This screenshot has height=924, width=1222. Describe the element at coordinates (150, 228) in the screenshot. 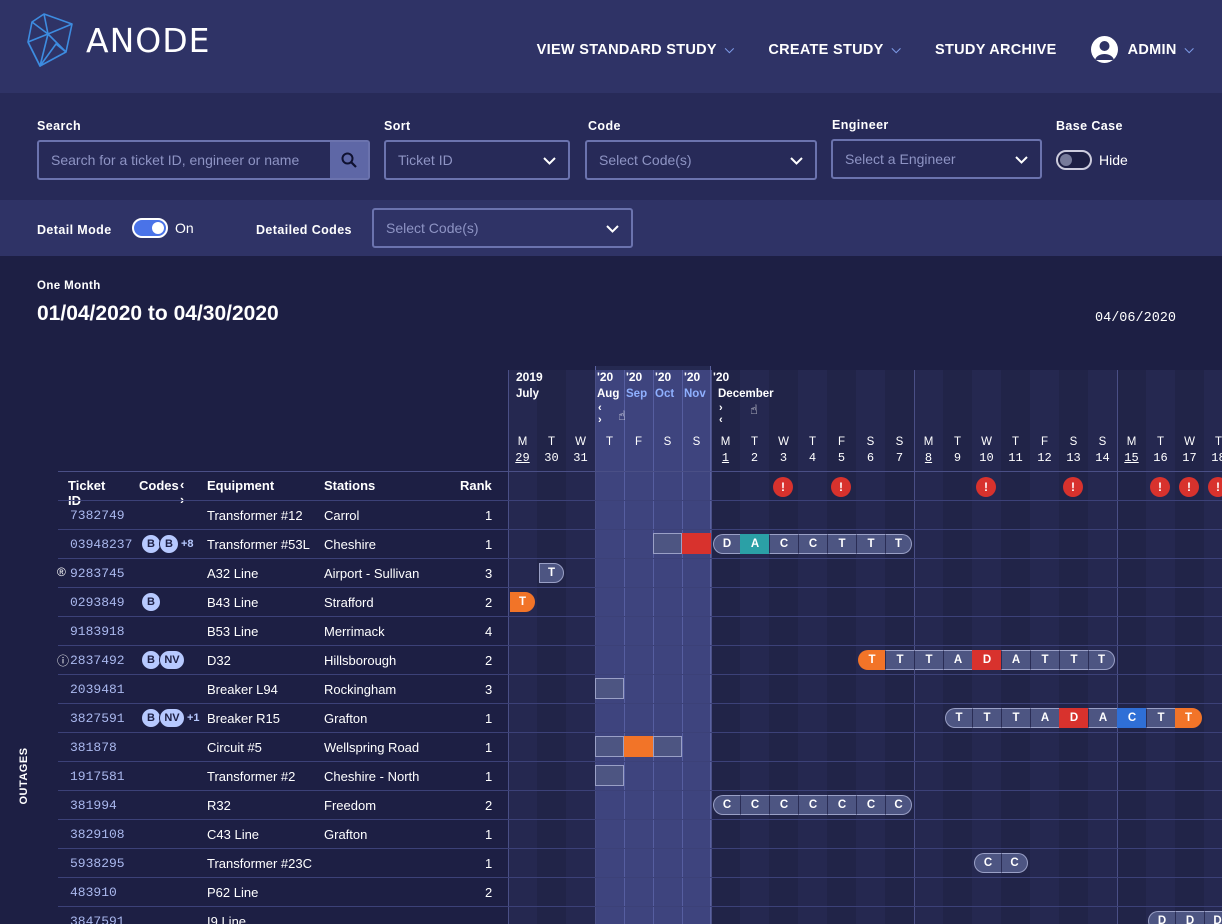

I see `detail-mode-toggle` at that location.